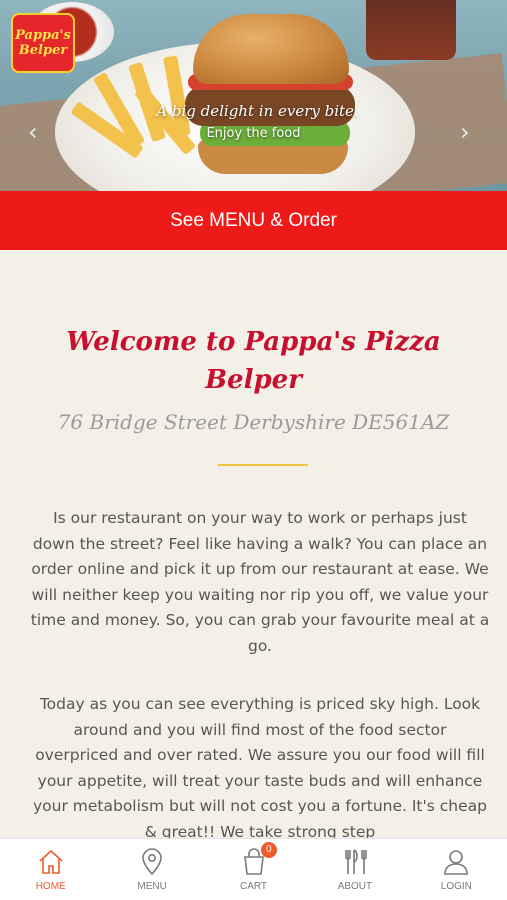 The image size is (507, 900). I want to click on home-icon, so click(51, 861).